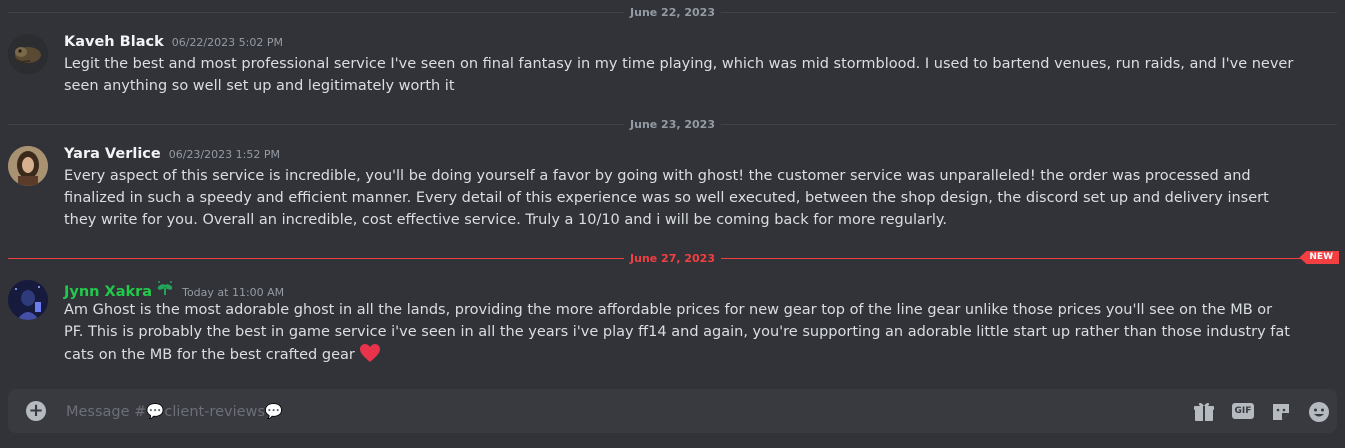  I want to click on date-divider-label: June 23, 2023, so click(672, 124).